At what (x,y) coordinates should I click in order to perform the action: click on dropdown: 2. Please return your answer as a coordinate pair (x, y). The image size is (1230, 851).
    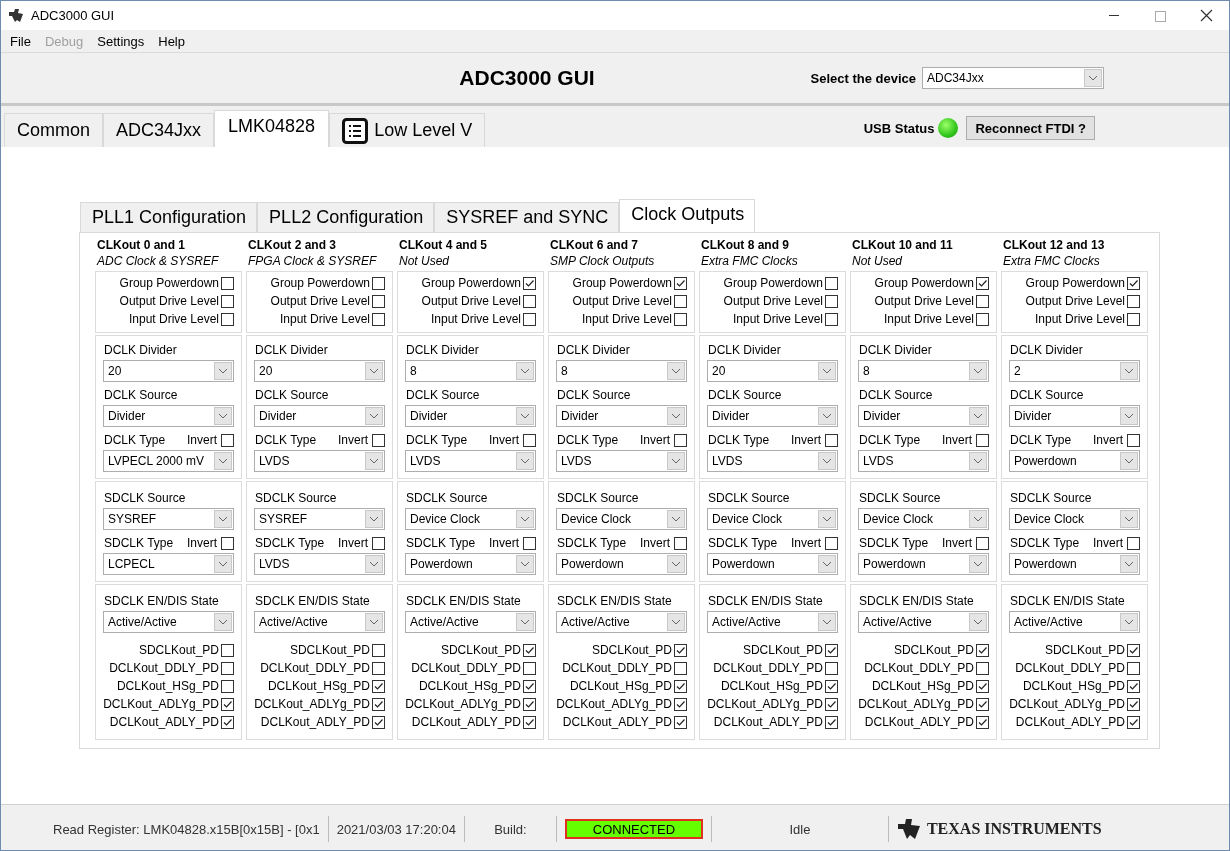
    Looking at the image, I should click on (1074, 371).